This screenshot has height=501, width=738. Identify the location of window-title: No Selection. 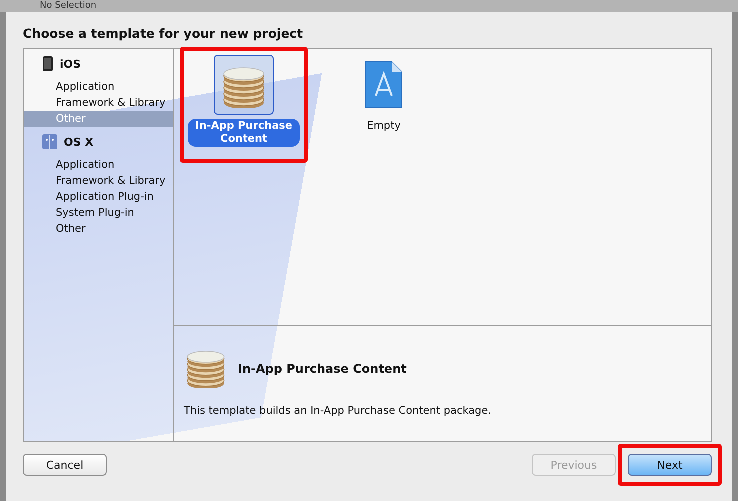
(68, 6).